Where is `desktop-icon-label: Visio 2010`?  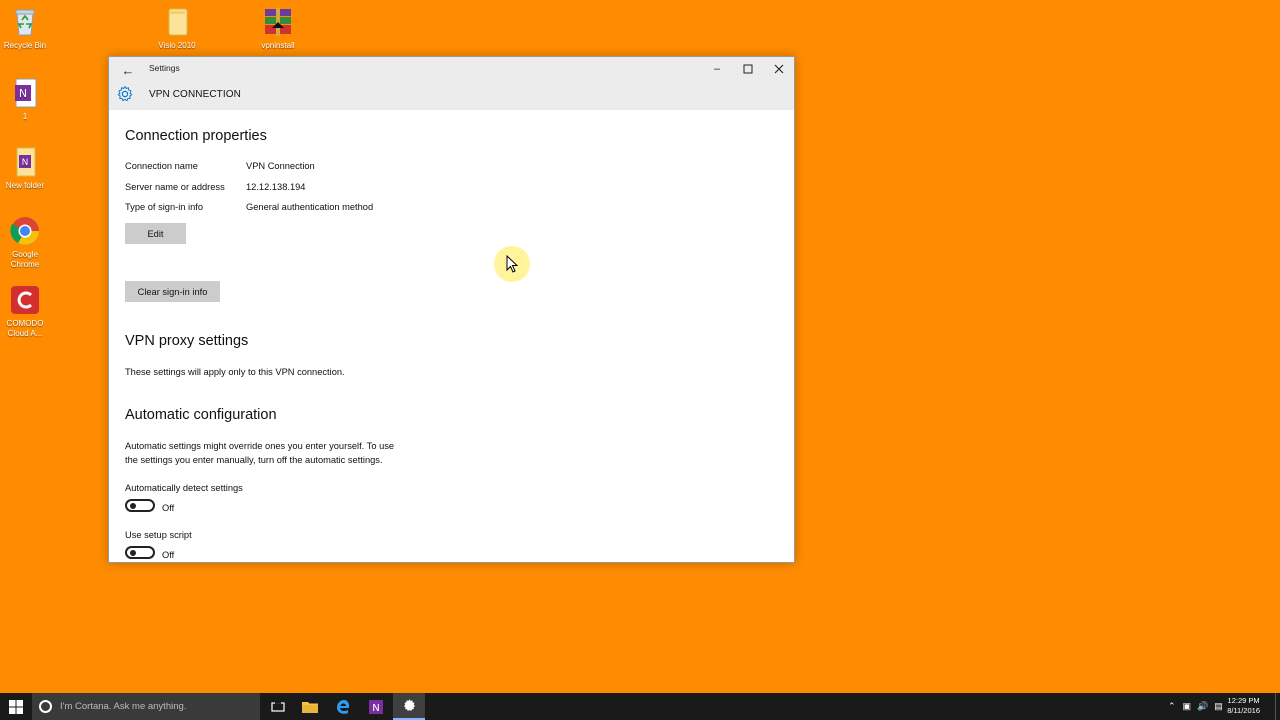 desktop-icon-label: Visio 2010 is located at coordinates (177, 45).